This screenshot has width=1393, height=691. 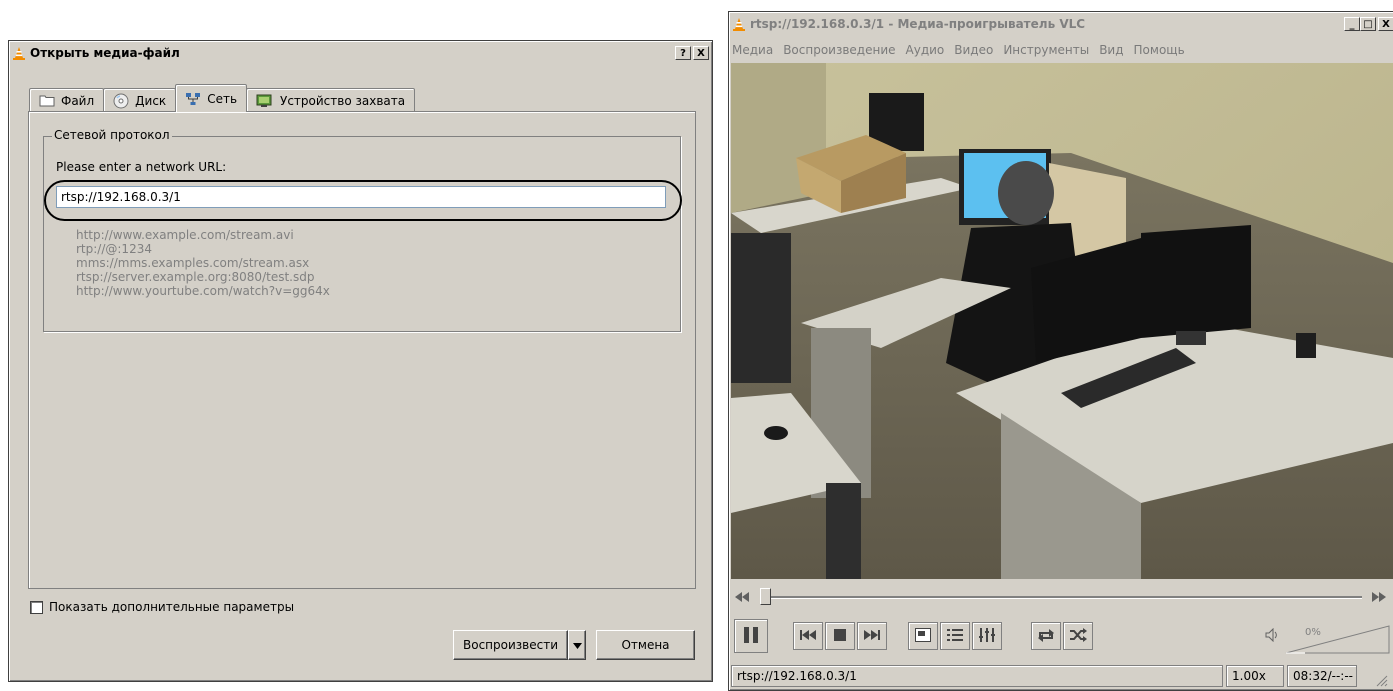 I want to click on extended-settings-button, so click(x=987, y=636).